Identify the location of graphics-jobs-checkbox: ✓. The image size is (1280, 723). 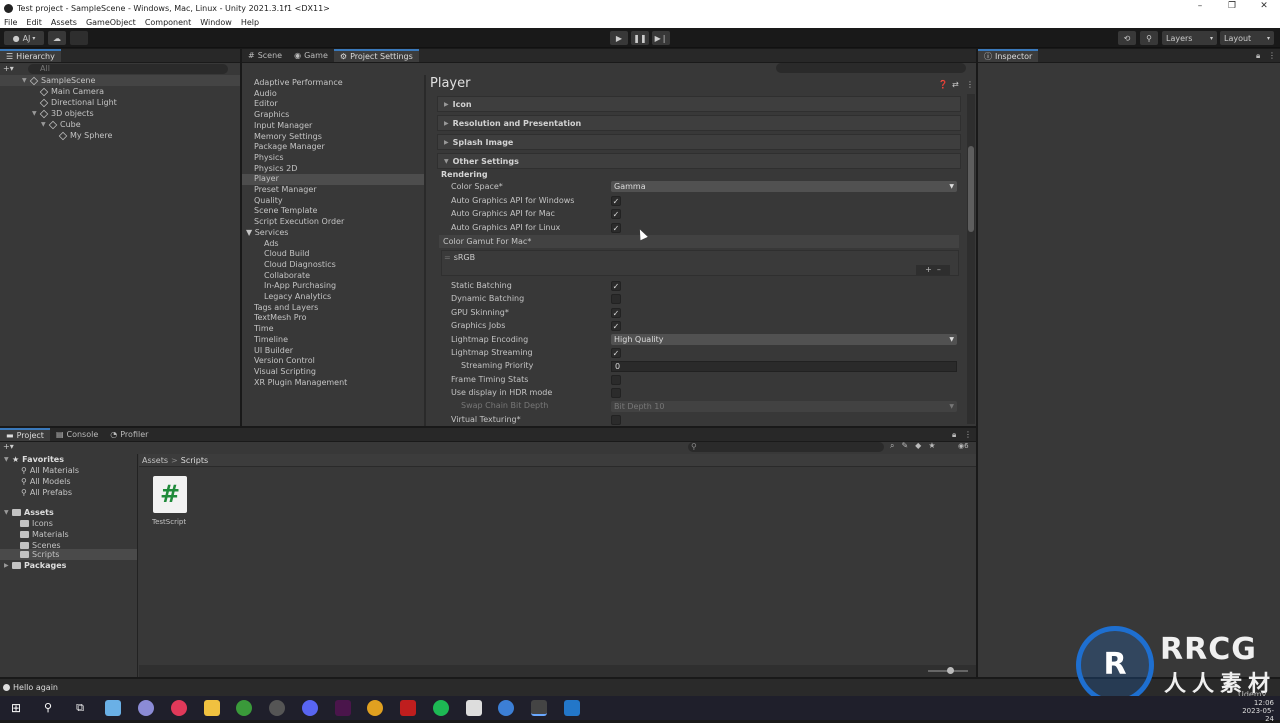
(616, 326).